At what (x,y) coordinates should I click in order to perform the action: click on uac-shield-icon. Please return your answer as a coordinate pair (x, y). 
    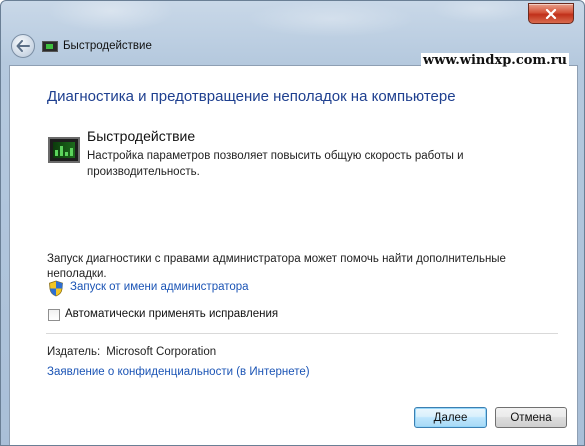
    Looking at the image, I should click on (56, 288).